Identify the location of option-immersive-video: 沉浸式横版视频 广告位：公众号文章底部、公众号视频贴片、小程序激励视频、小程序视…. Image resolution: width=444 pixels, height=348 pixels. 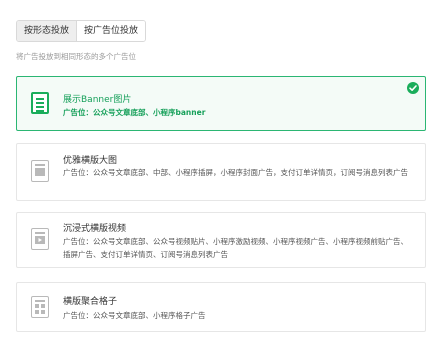
(221, 240).